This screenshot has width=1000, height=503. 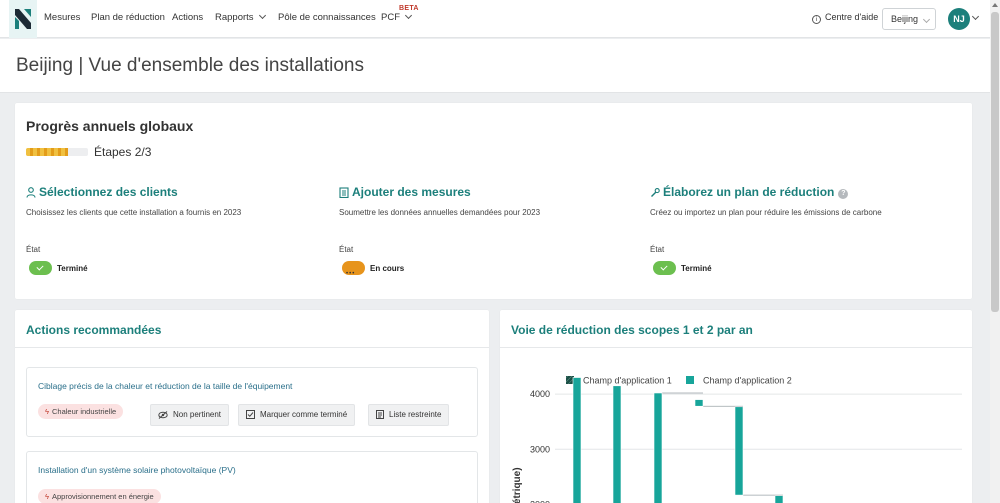 I want to click on nav-pole-connaissances: Pôle de connaissances, so click(x=327, y=17).